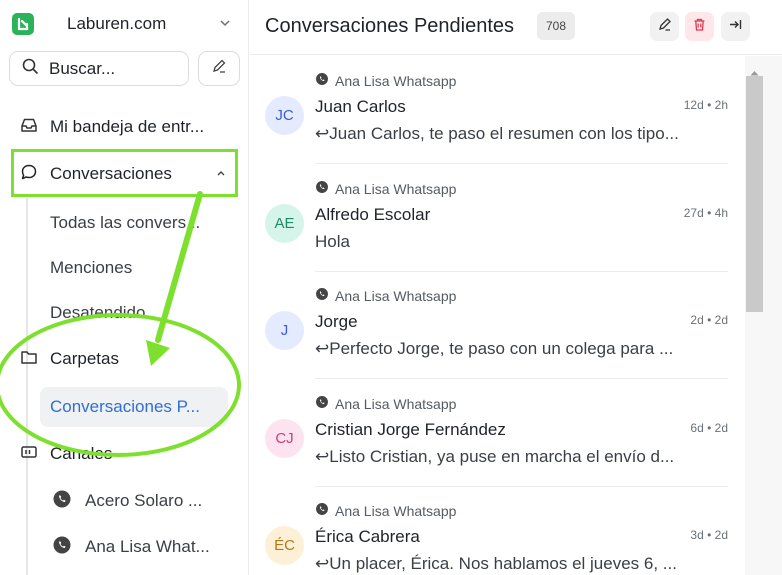  What do you see at coordinates (97, 313) in the screenshot?
I see `sidebar-subitem-unattended: Desatendido` at bounding box center [97, 313].